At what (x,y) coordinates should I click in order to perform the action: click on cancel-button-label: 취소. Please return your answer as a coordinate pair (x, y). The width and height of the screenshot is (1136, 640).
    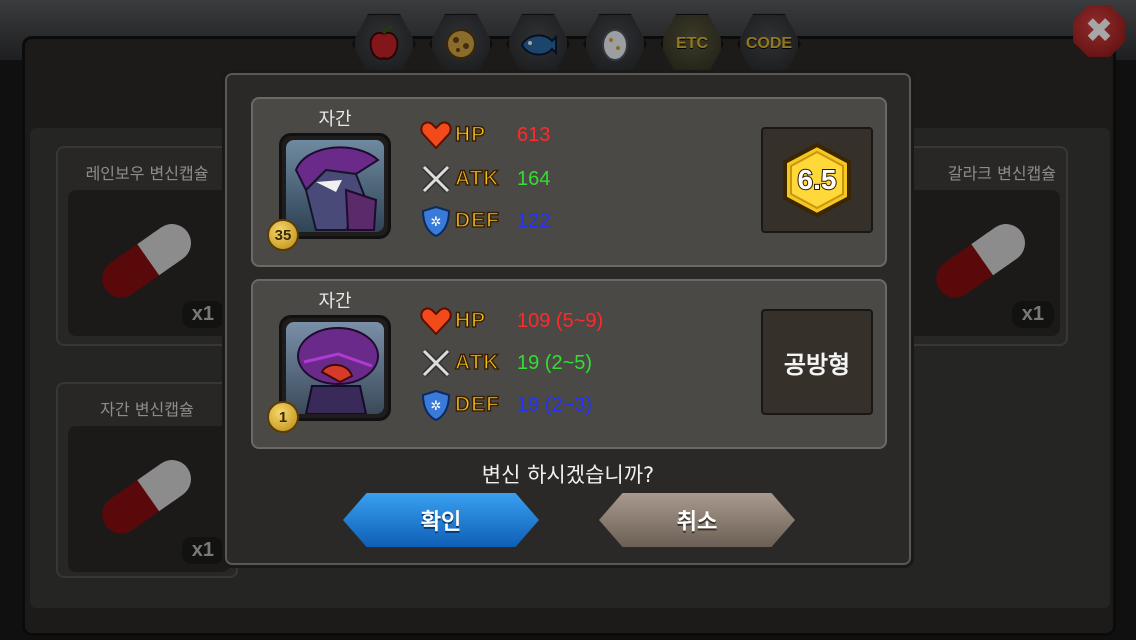
    Looking at the image, I should click on (697, 522).